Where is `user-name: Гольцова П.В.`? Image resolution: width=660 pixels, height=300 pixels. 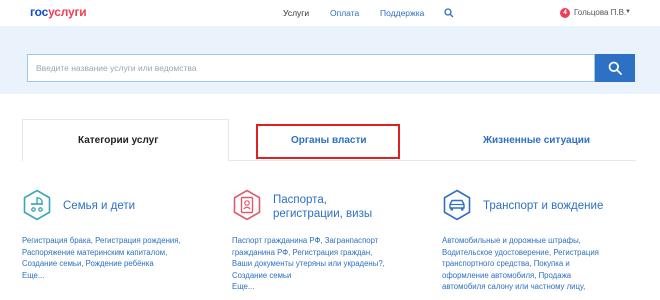 user-name: Гольцова П.В. is located at coordinates (600, 12).